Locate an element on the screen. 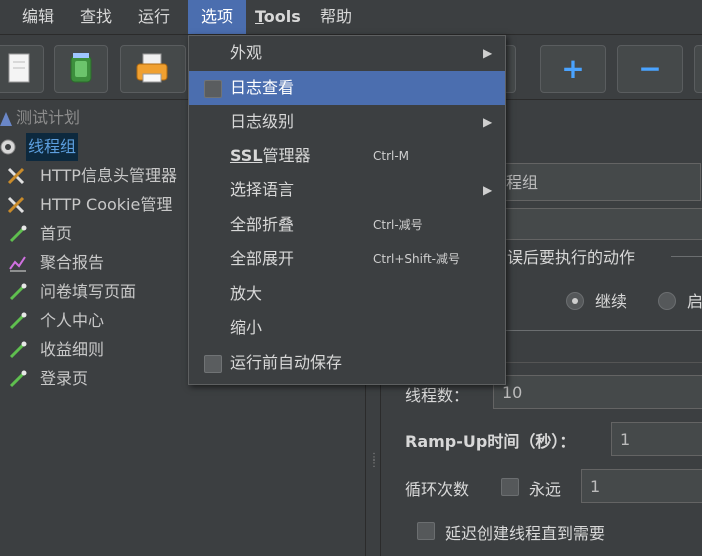 The width and height of the screenshot is (702, 556). templates-button is located at coordinates (81, 69).